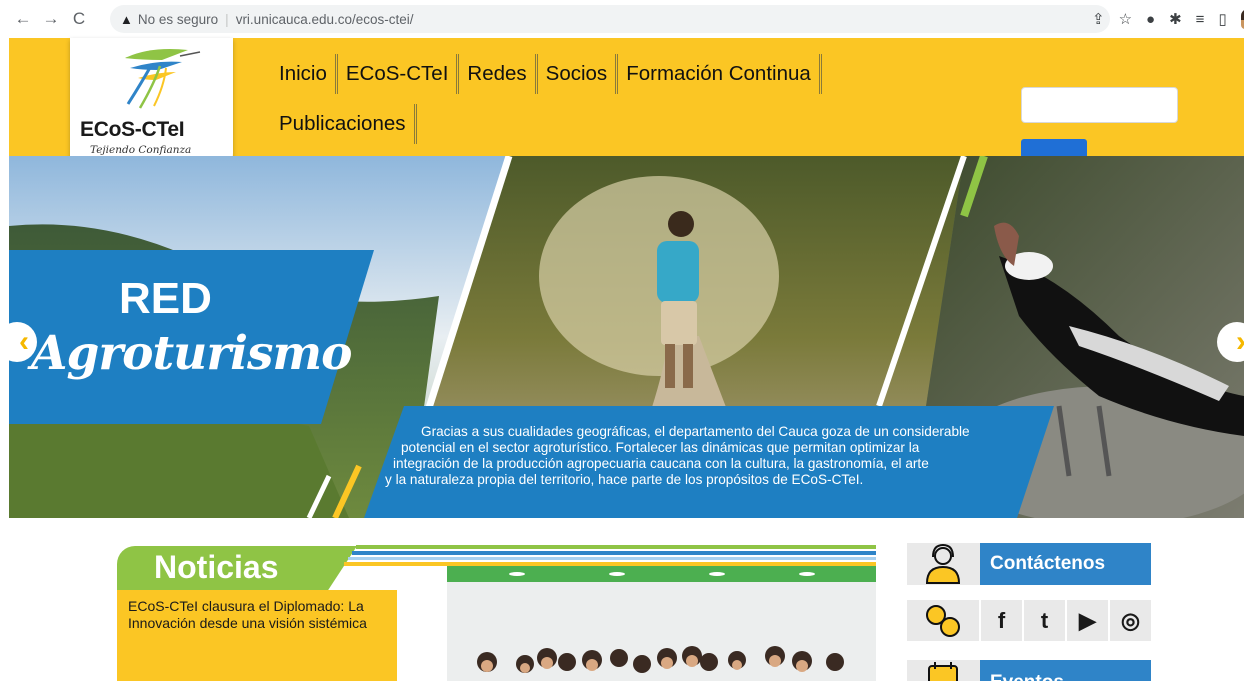 This screenshot has height=681, width=1244. I want to click on nav-ecos-ctei: ECoS-CTeI, so click(399, 74).